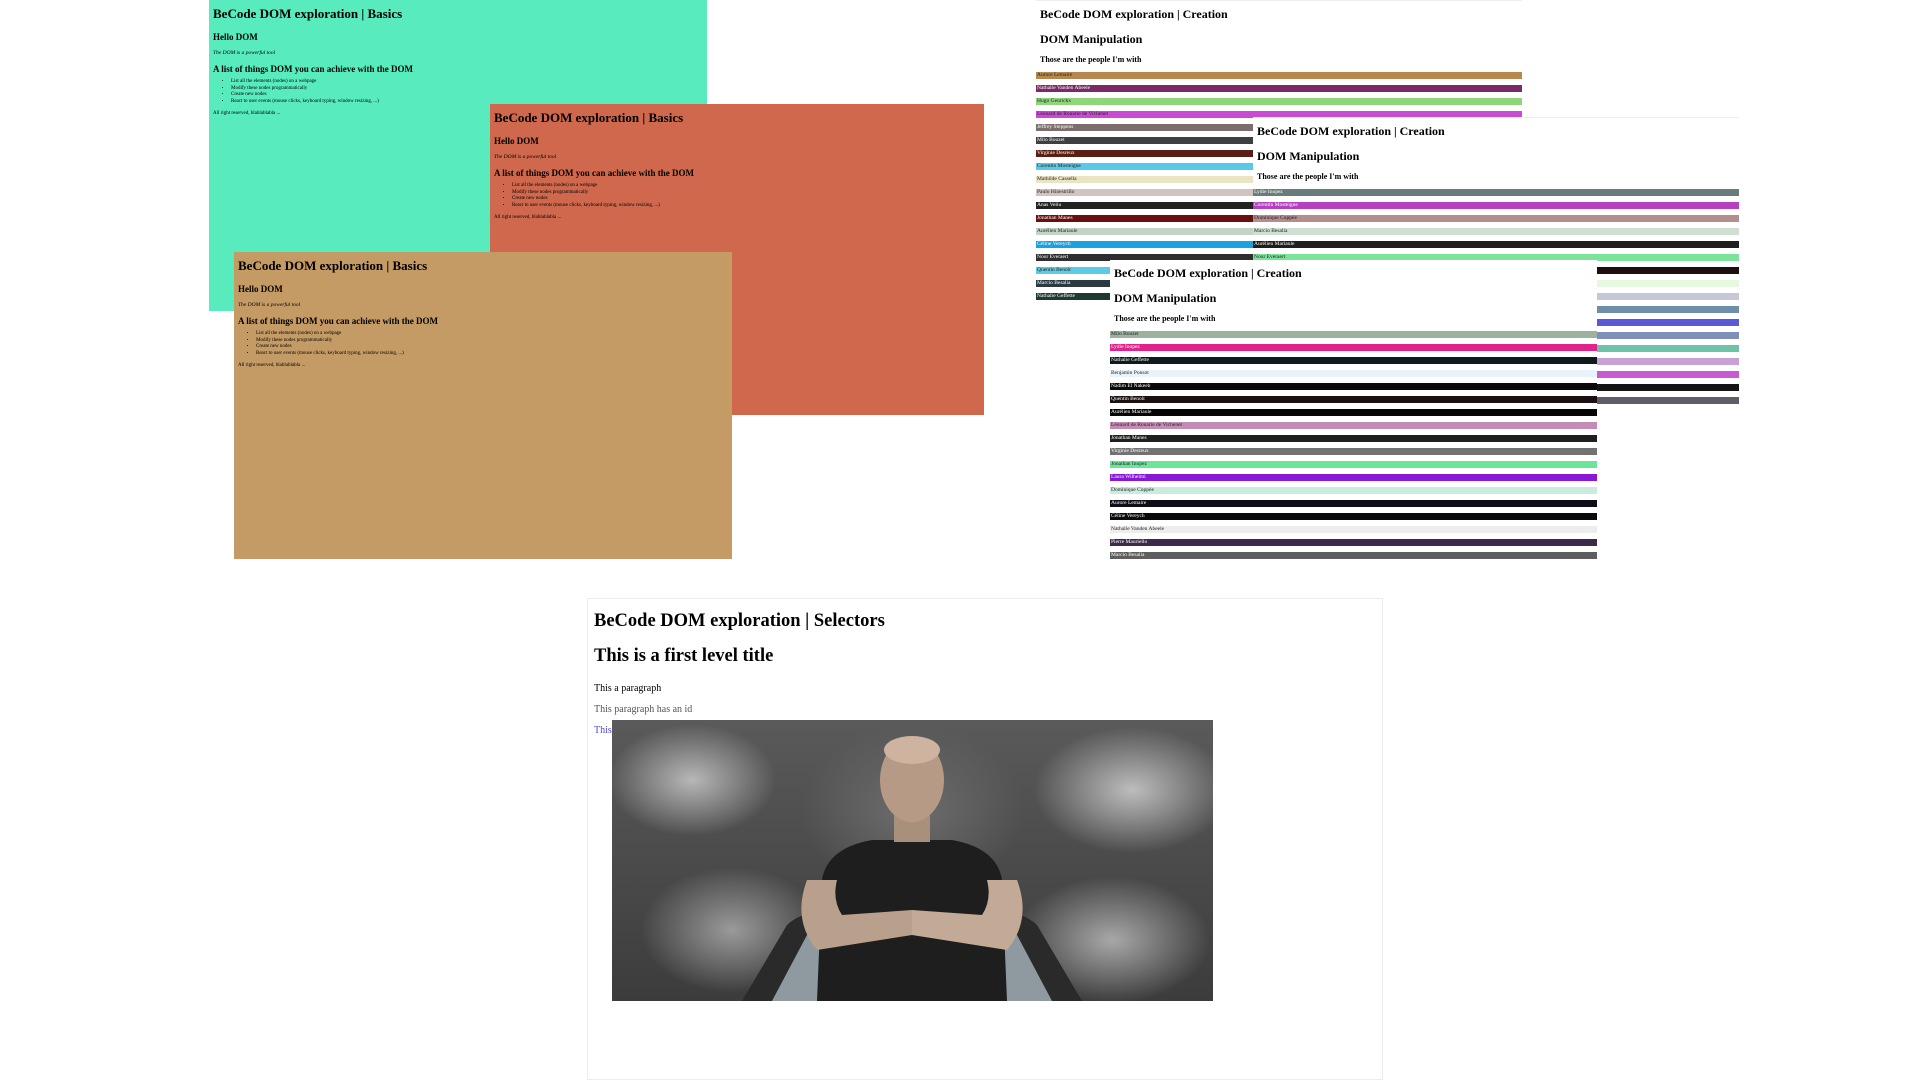  I want to click on person-row: Corentin Mosteigne, so click(1496, 205).